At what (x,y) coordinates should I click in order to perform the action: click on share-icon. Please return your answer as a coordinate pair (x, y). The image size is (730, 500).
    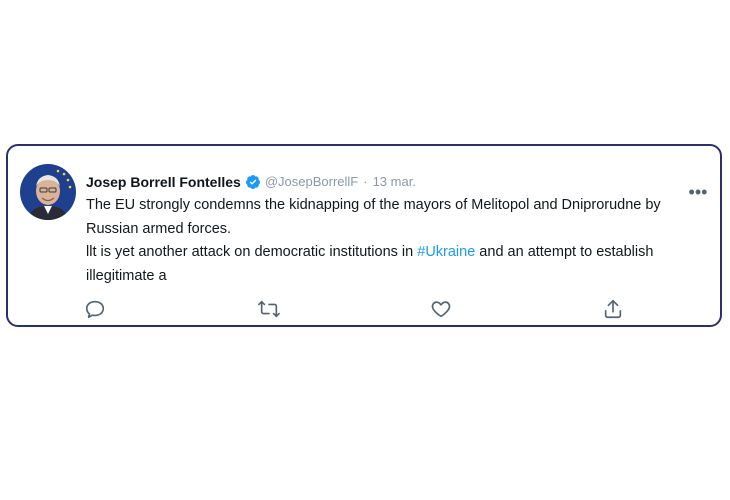
    Looking at the image, I should click on (613, 309).